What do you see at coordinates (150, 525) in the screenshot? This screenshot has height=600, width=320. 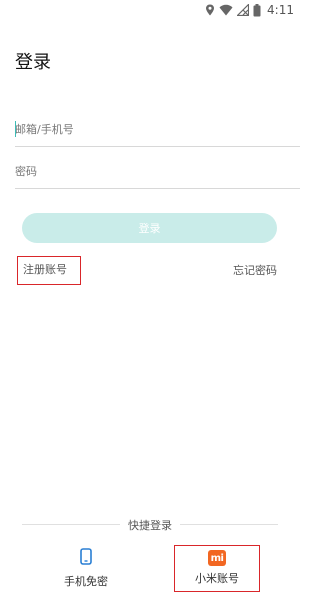 I see `quick-login-title: 快捷登录` at bounding box center [150, 525].